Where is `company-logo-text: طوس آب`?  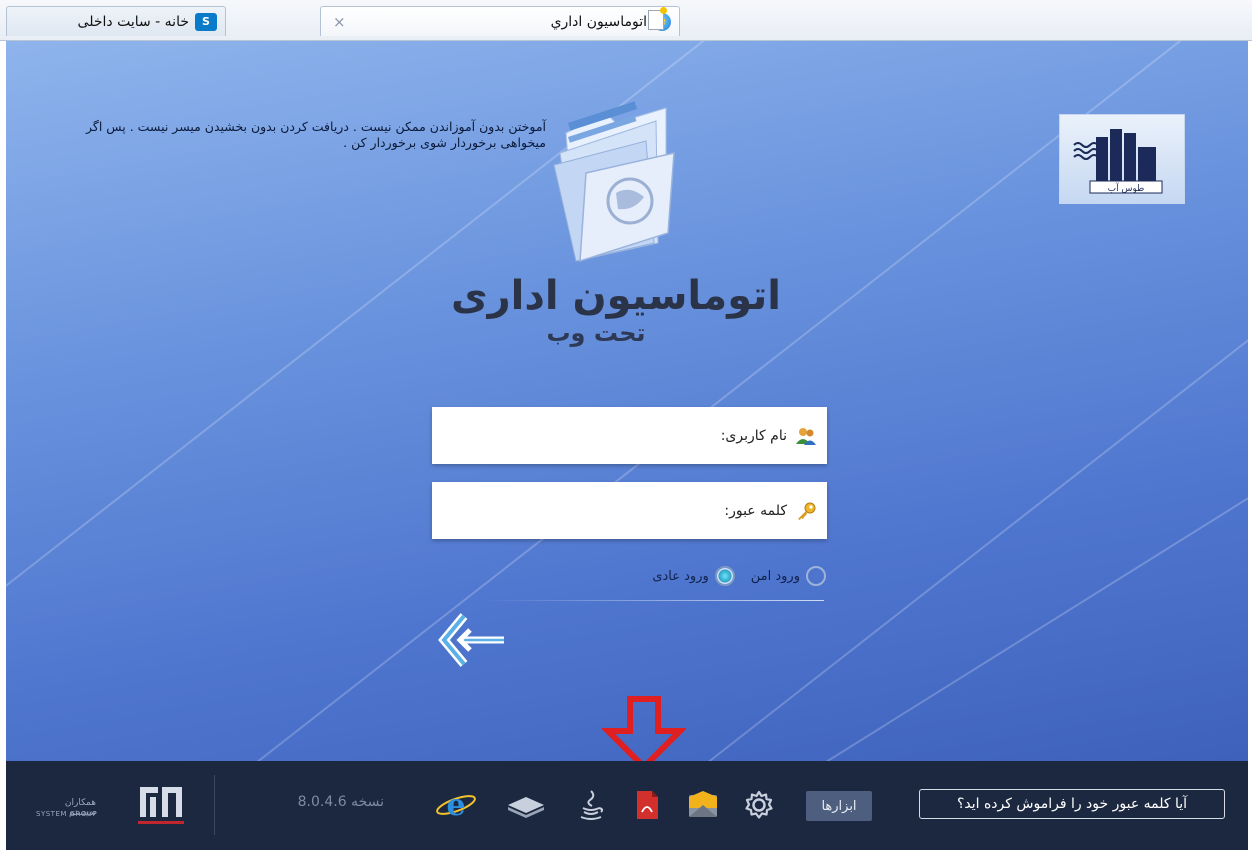 company-logo-text: طوس آب is located at coordinates (1126, 188).